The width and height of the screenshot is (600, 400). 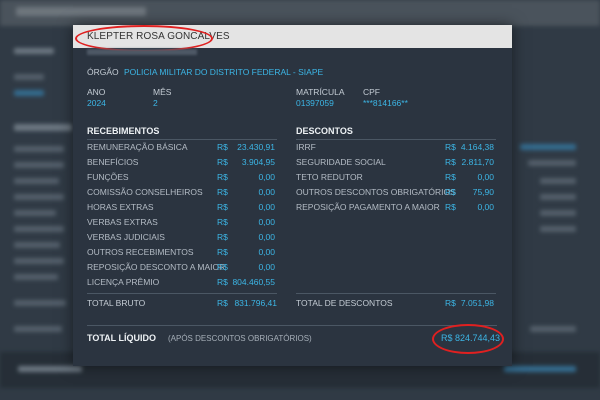 I want to click on orgao-label: ÓRGÃO, so click(x=103, y=72).